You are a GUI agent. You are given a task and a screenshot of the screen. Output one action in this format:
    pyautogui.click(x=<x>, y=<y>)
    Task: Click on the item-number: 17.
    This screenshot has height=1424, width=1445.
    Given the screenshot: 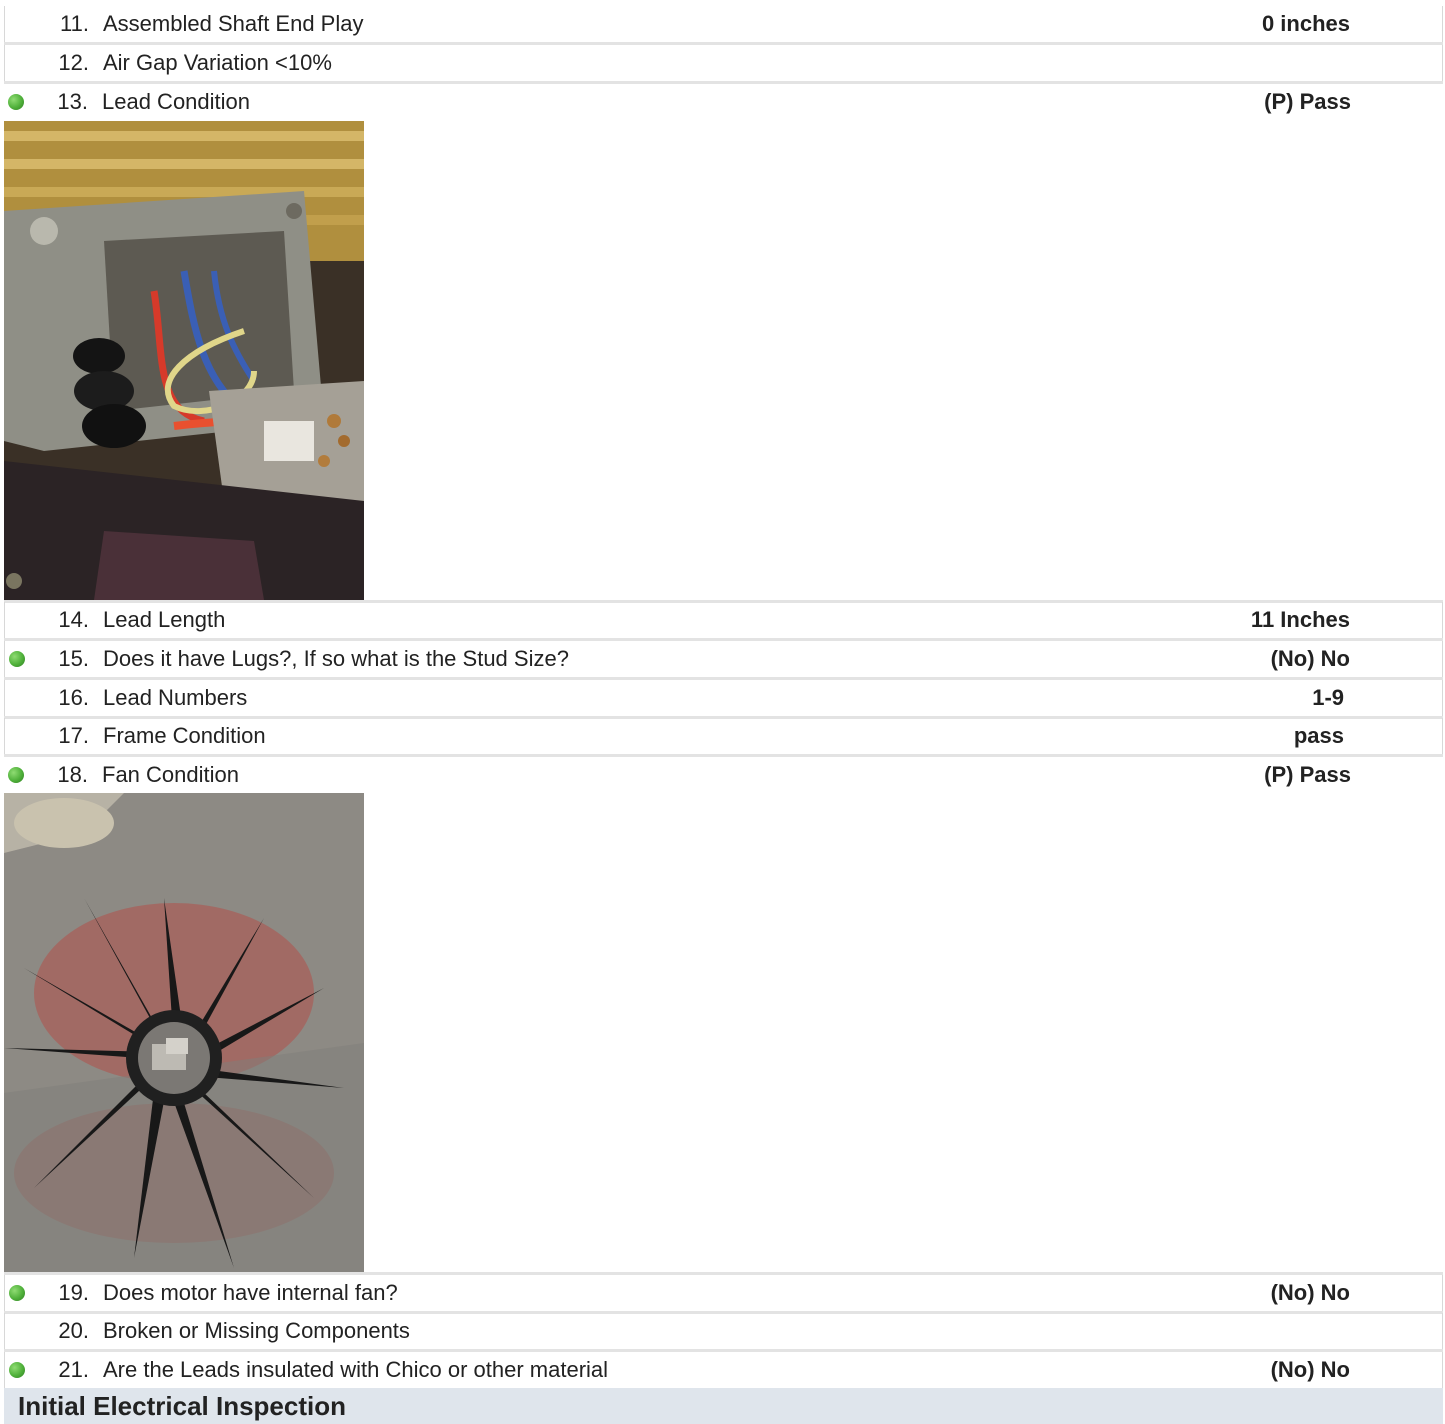 What is the action you would take?
    pyautogui.click(x=73, y=735)
    